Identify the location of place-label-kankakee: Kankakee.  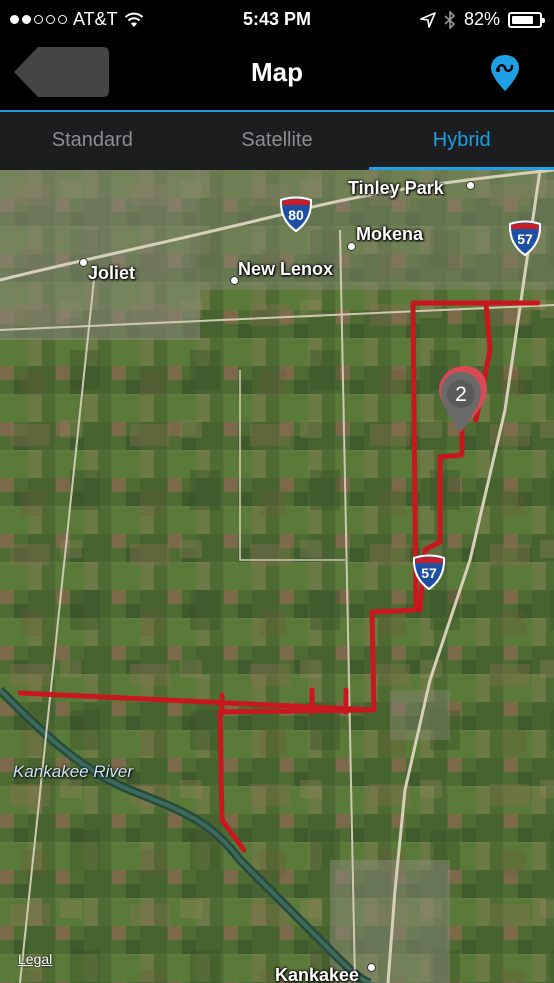
(317, 974).